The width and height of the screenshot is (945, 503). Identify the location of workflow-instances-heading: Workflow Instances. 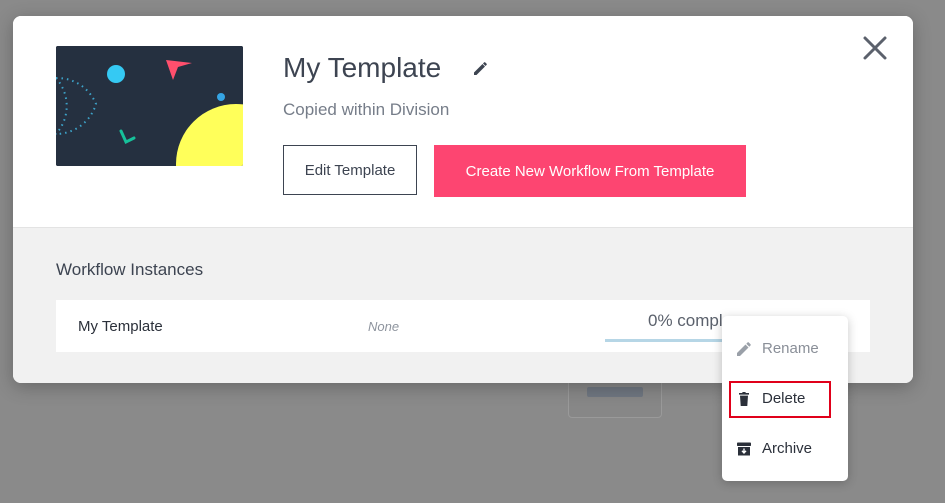
(130, 269).